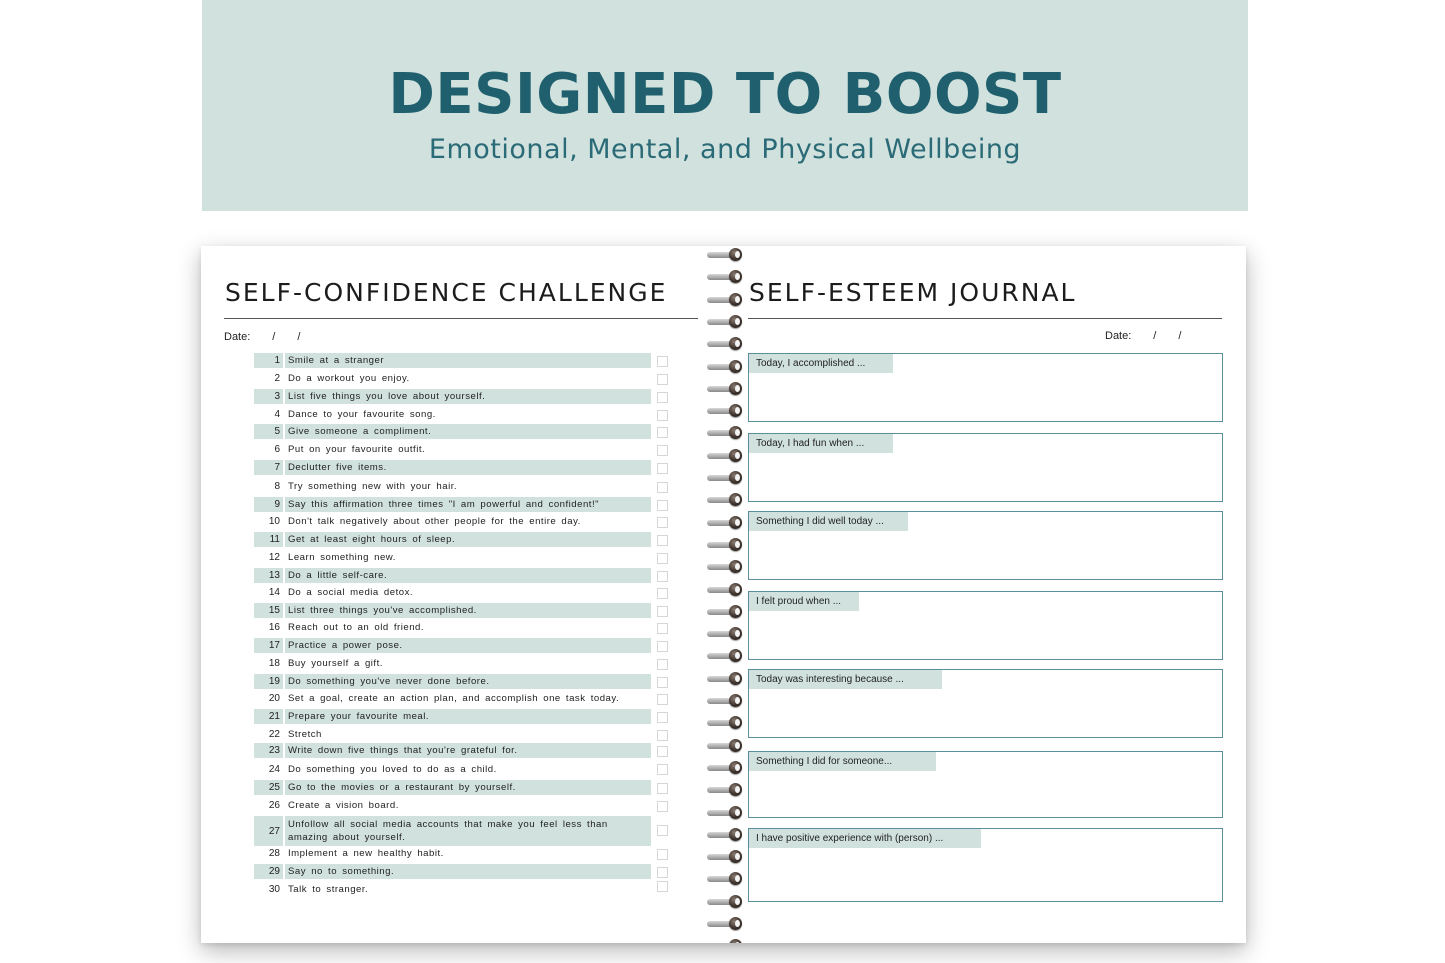 The image size is (1445, 963). I want to click on left-date-field: Date: / /, so click(262, 337).